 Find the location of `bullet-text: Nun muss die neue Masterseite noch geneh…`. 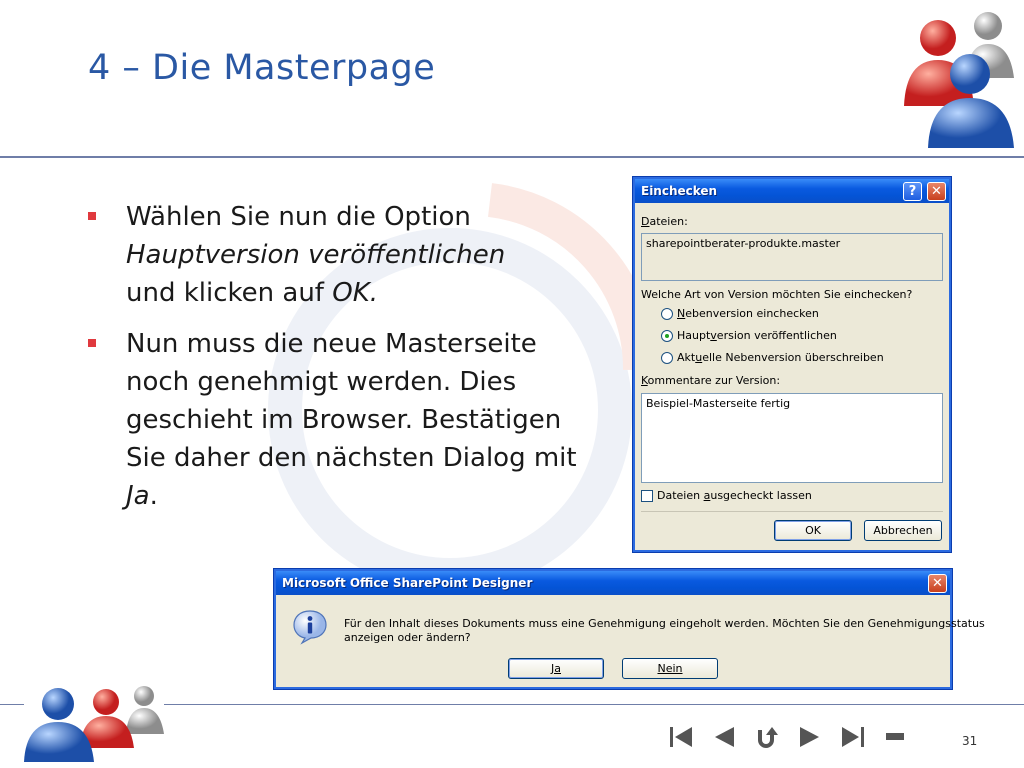

bullet-text: Nun muss die neue Masterseite noch geneh… is located at coordinates (351, 401).